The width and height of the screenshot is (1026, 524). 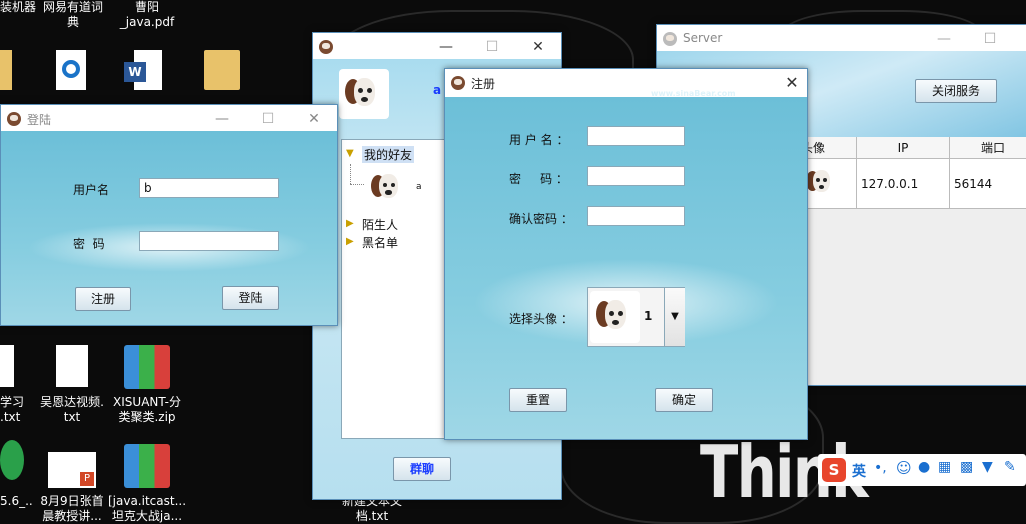 I want to click on friend-avatar, so click(x=388, y=188).